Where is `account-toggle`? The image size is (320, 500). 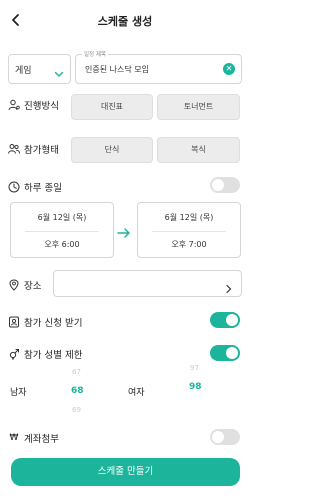
account-toggle is located at coordinates (225, 437).